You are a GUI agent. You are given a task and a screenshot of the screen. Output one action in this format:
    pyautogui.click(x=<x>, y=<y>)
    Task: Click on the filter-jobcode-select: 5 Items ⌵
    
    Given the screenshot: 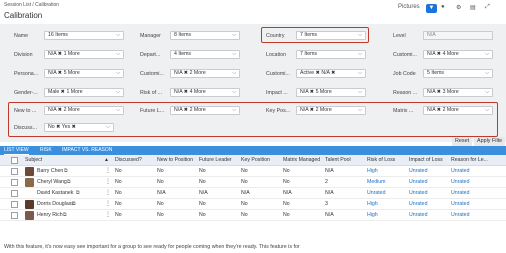 What is the action you would take?
    pyautogui.click(x=458, y=73)
    